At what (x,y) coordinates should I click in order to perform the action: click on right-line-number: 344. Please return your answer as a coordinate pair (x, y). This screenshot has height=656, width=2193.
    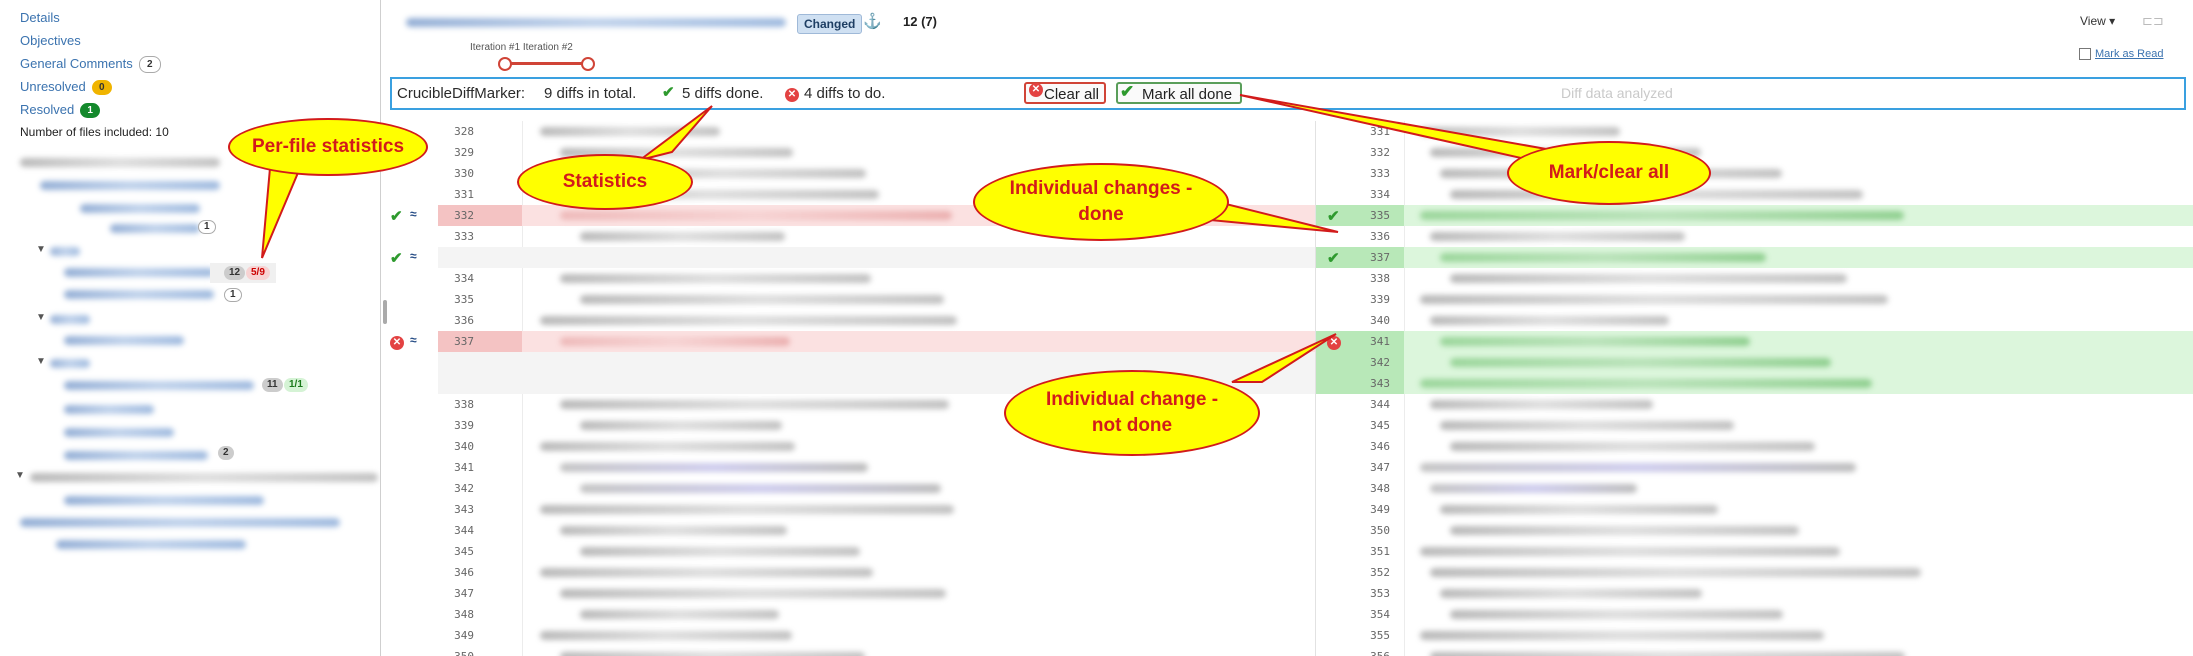
    Looking at the image, I should click on (1380, 404).